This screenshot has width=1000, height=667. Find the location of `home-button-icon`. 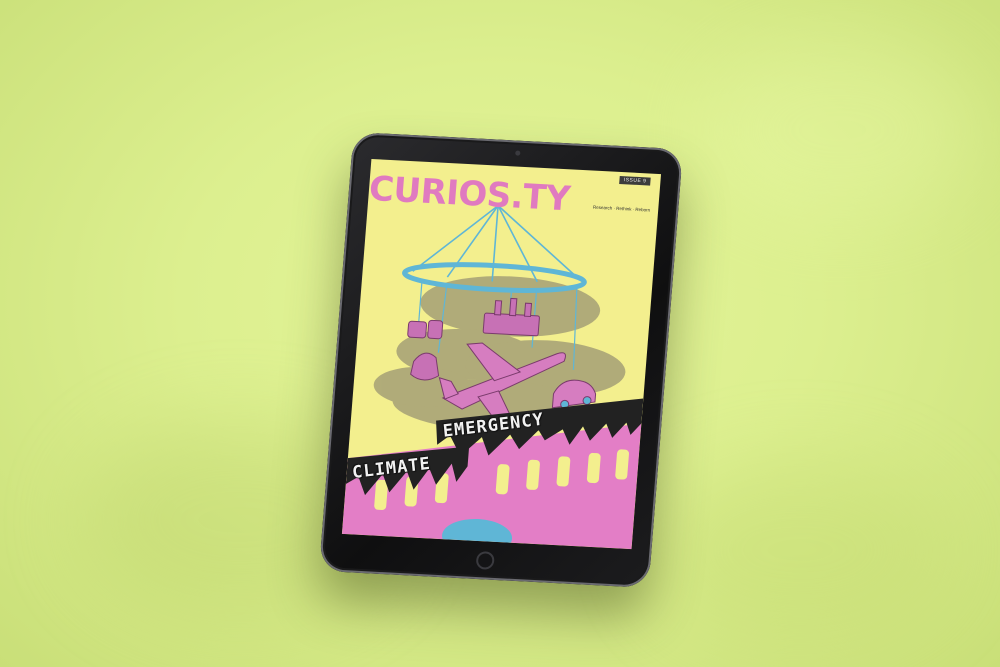

home-button-icon is located at coordinates (485, 560).